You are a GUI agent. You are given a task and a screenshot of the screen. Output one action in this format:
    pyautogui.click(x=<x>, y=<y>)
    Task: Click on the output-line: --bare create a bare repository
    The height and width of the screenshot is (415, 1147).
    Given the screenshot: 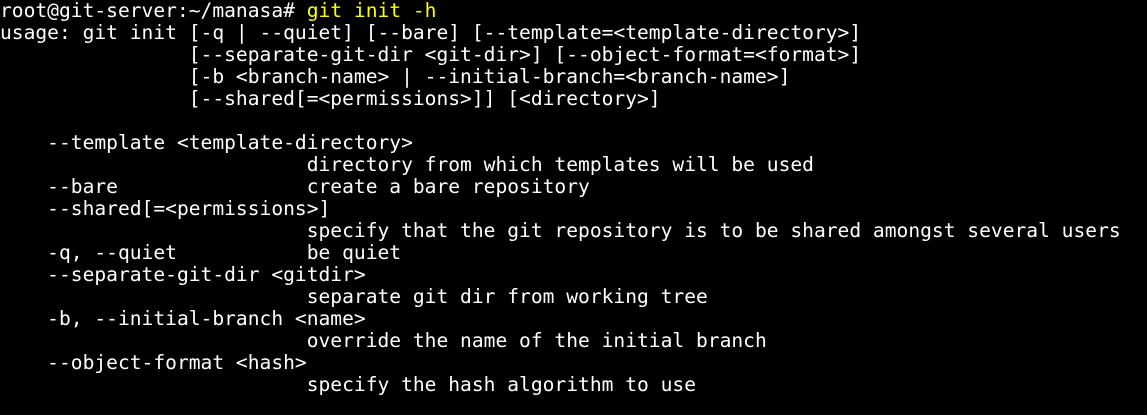 What is the action you would take?
    pyautogui.click(x=295, y=186)
    